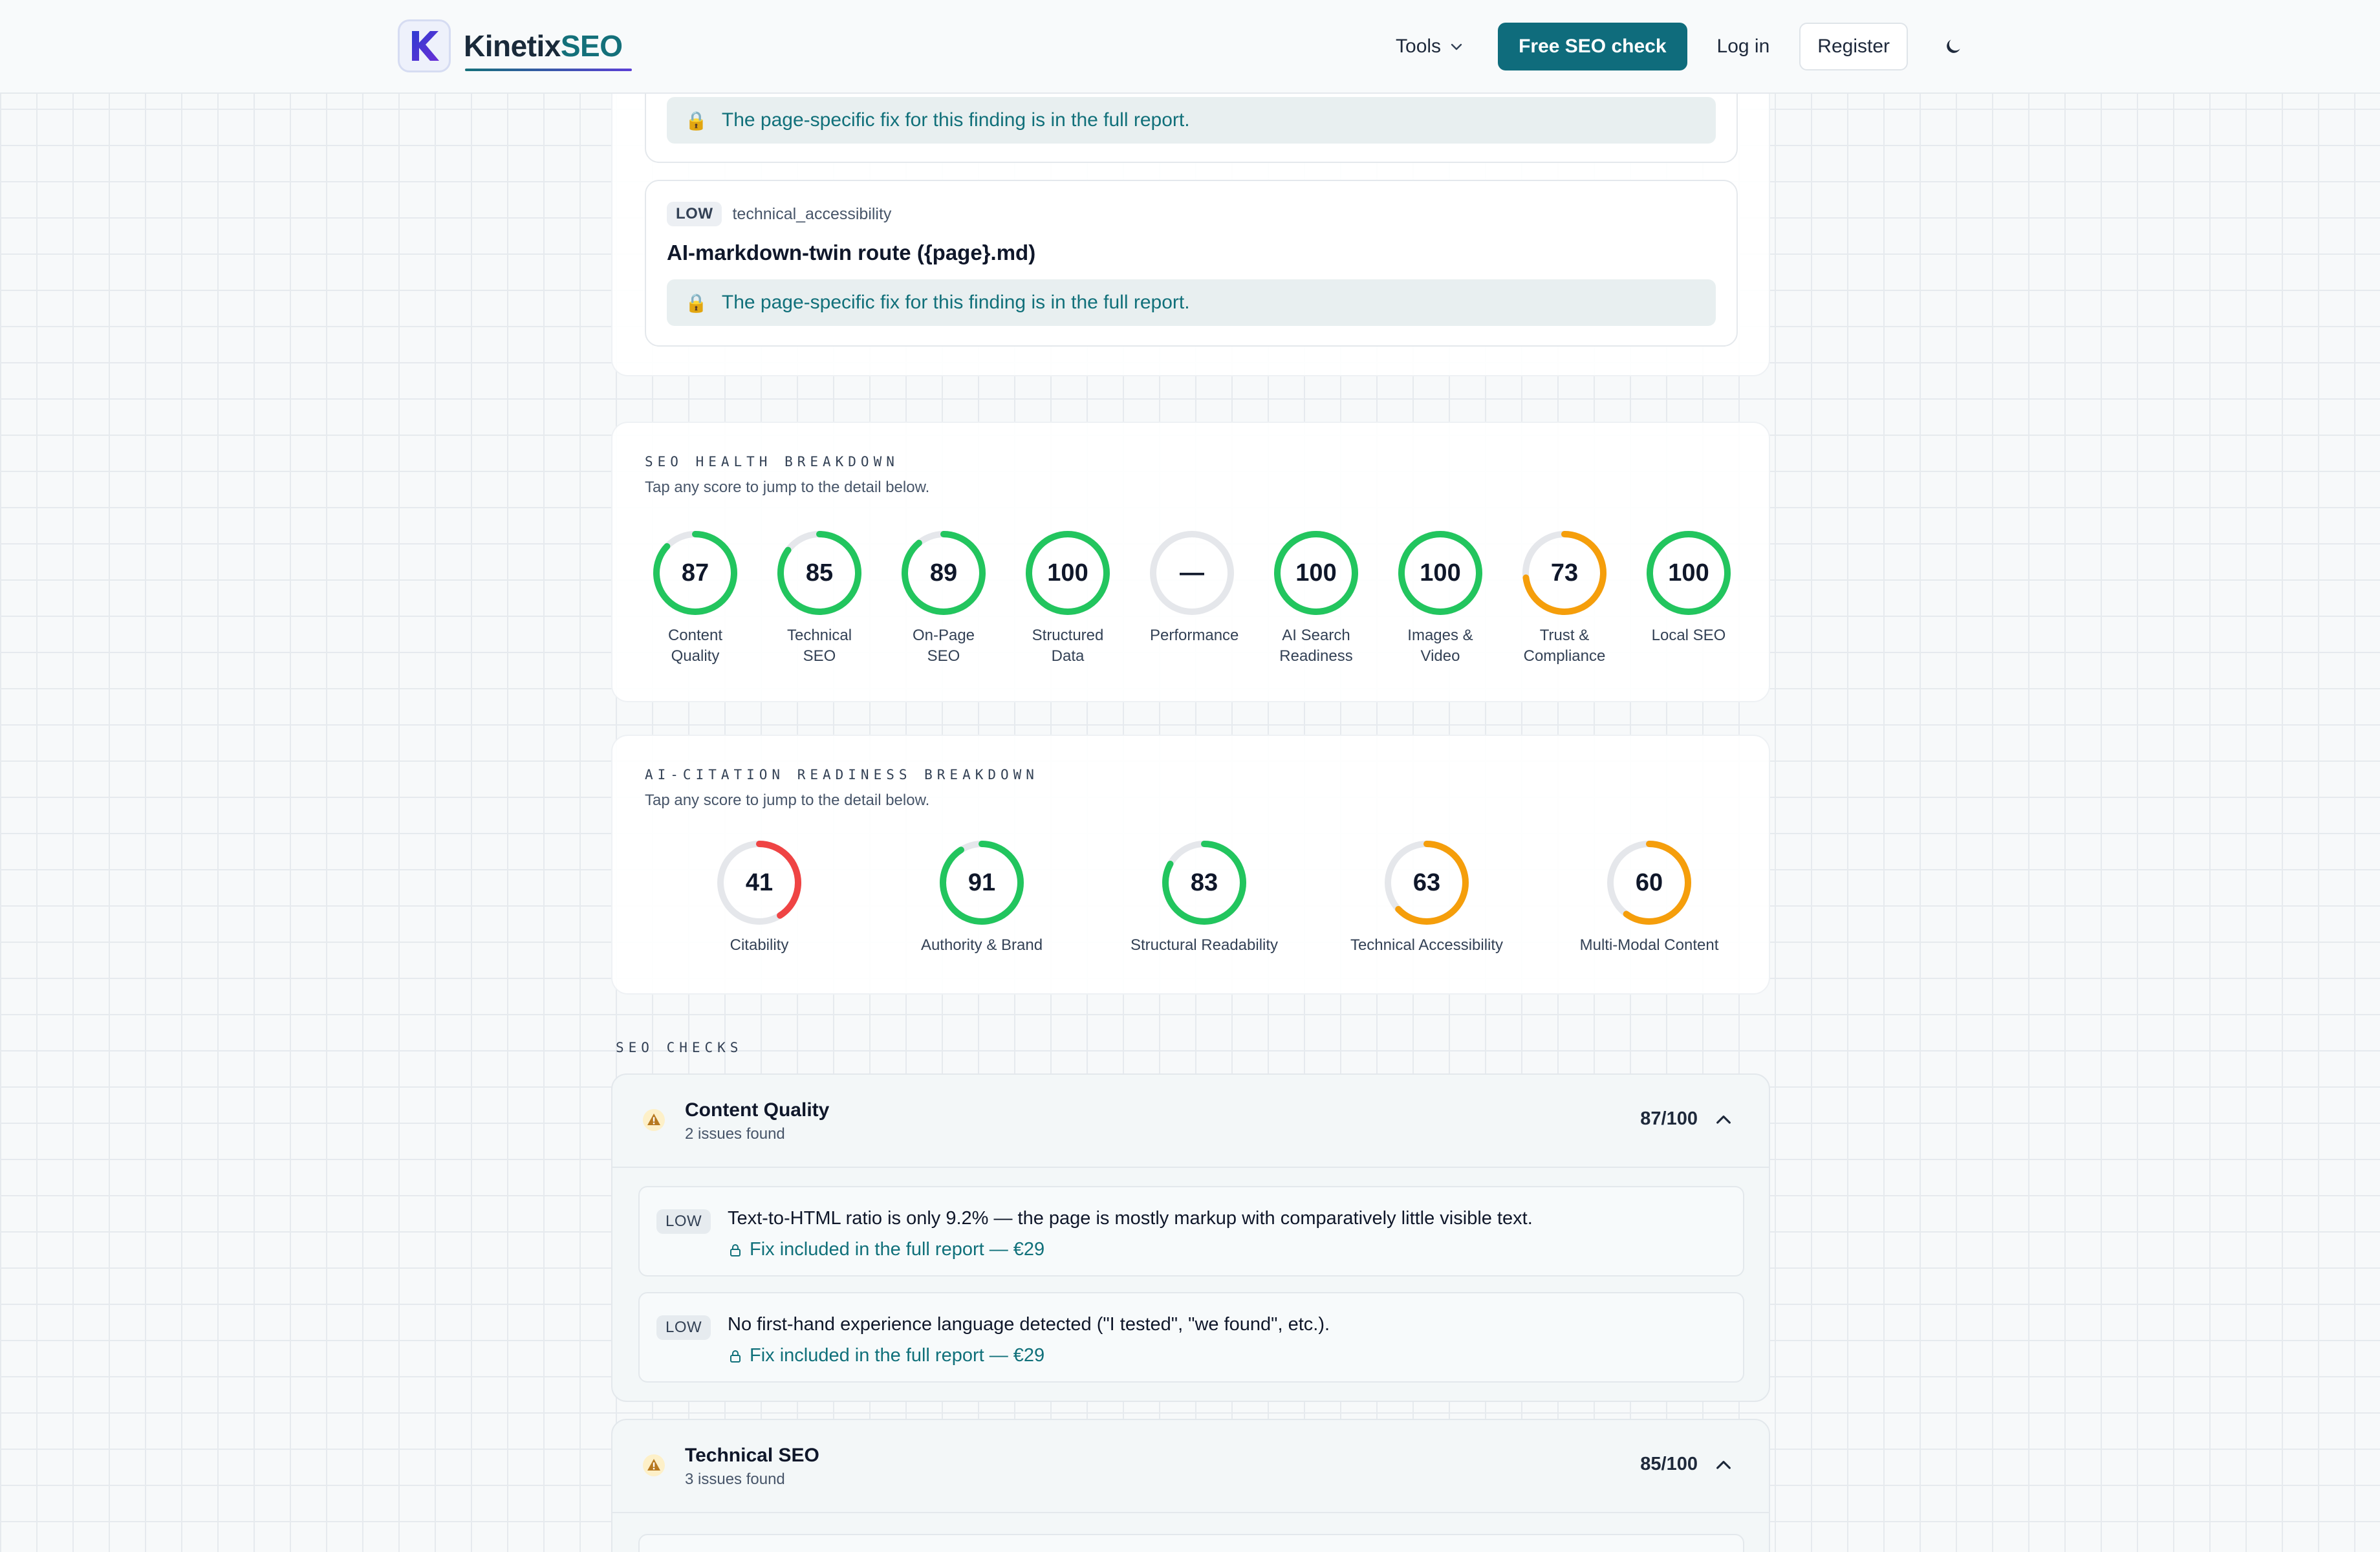 The height and width of the screenshot is (1552, 2380). Describe the element at coordinates (981, 882) in the screenshot. I see `score-ring: 91` at that location.